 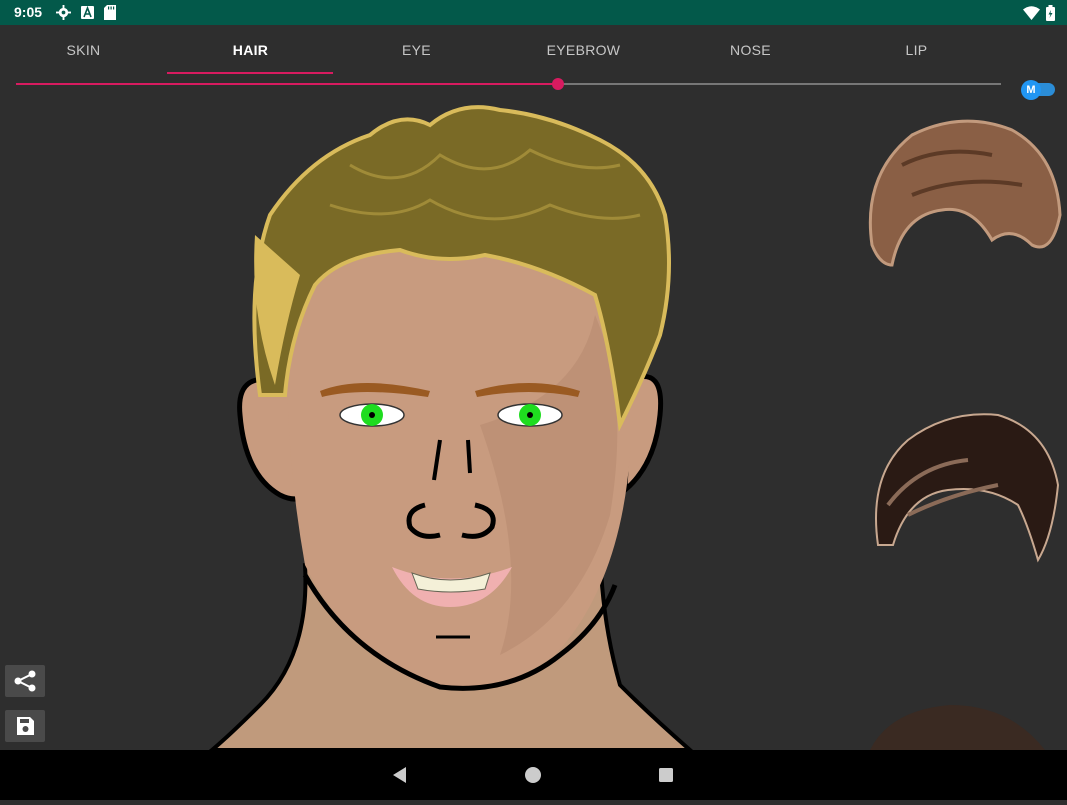 What do you see at coordinates (83, 50) in the screenshot?
I see `tab-skin: SKIN` at bounding box center [83, 50].